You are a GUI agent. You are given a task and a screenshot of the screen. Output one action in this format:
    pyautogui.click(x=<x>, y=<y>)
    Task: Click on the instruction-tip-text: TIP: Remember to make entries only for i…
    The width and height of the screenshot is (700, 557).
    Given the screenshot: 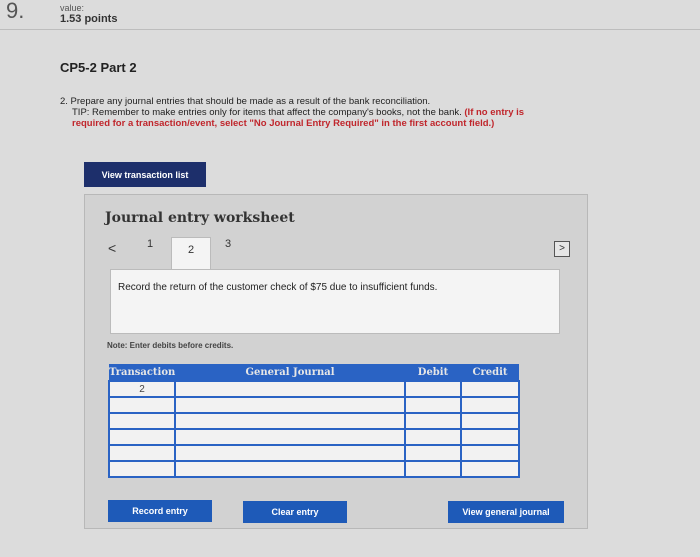 What is the action you would take?
    pyautogui.click(x=267, y=112)
    